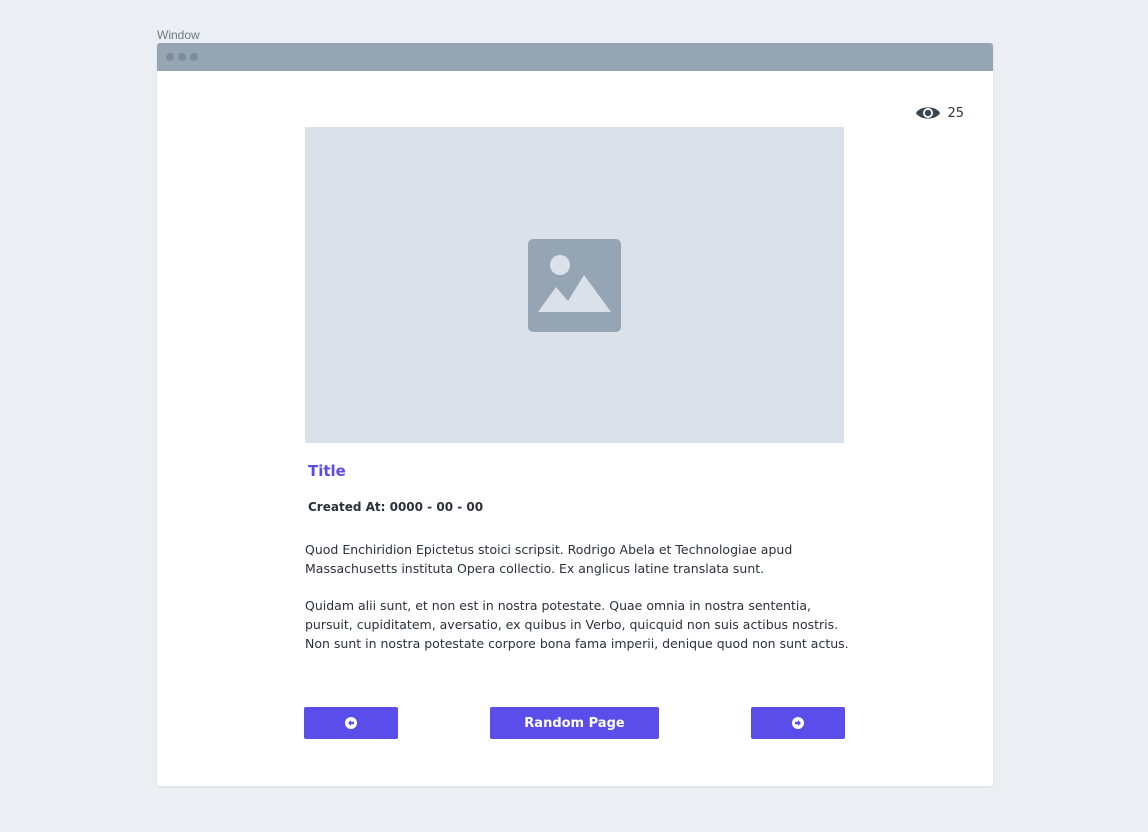  What do you see at coordinates (574, 723) in the screenshot?
I see `random-page-button: Random Page` at bounding box center [574, 723].